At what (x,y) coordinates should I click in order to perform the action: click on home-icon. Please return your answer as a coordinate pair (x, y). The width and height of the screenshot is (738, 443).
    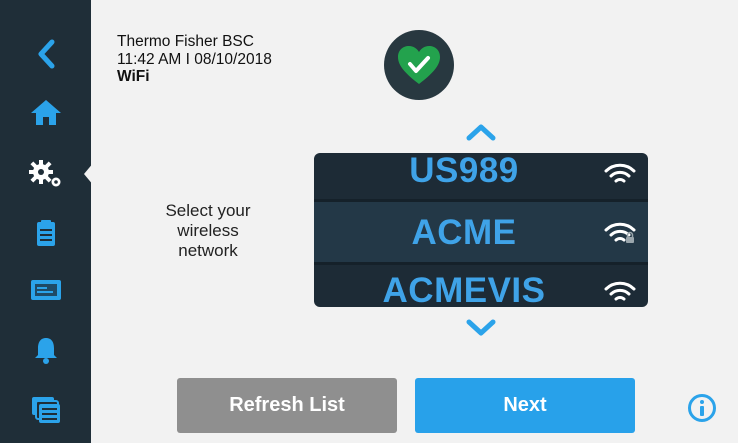
    Looking at the image, I should click on (45, 112).